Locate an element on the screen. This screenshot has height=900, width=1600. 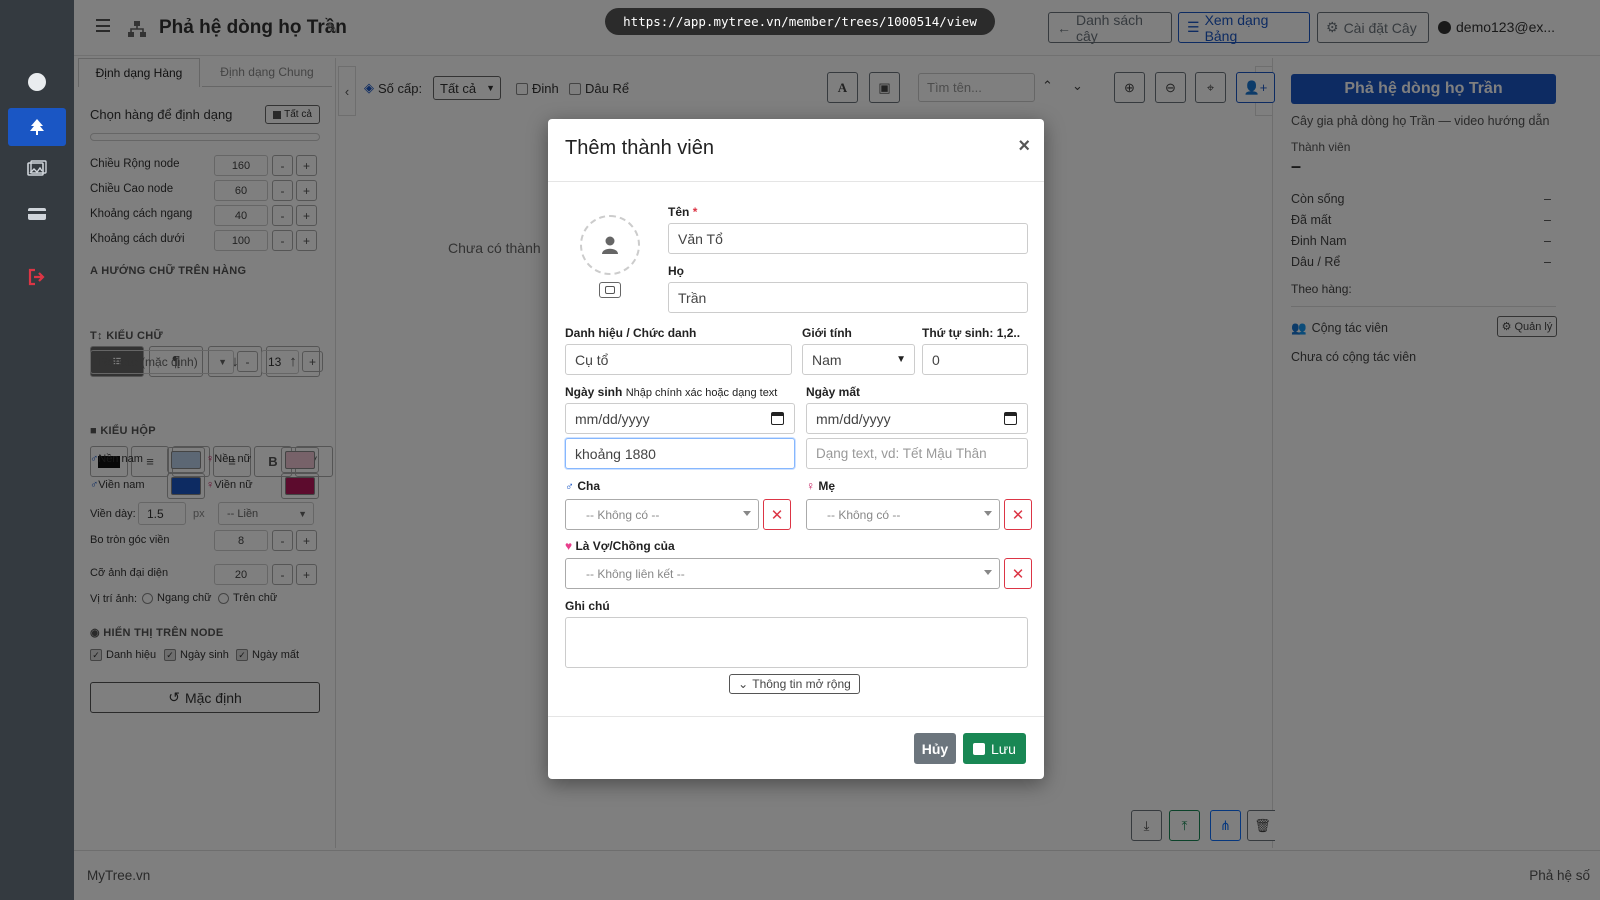
spouse-select: -- Không liên kết -- is located at coordinates (782, 573).